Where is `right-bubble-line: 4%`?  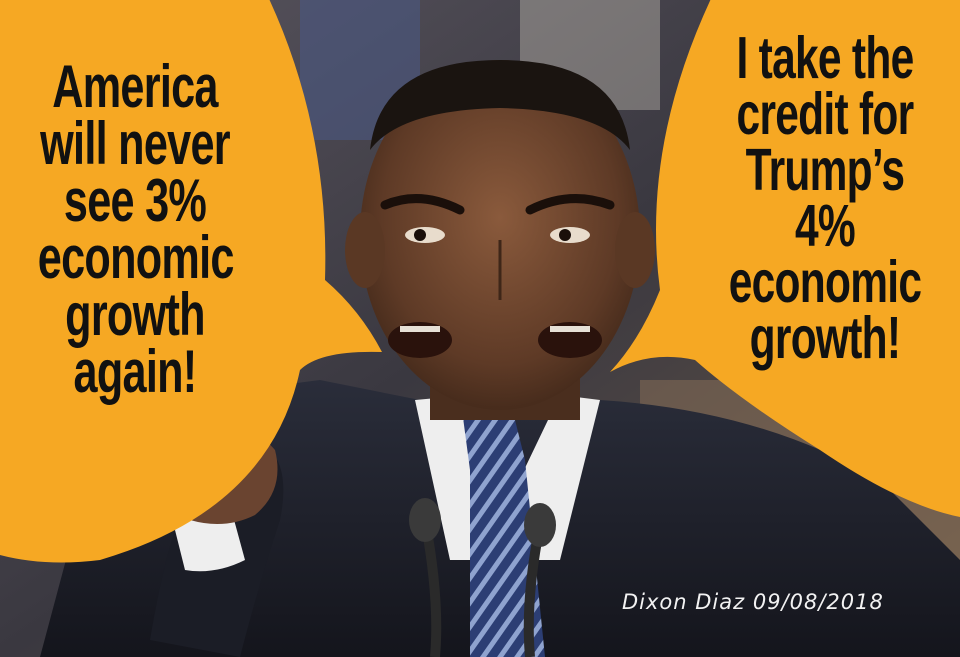
right-bubble-line: 4% is located at coordinates (825, 226).